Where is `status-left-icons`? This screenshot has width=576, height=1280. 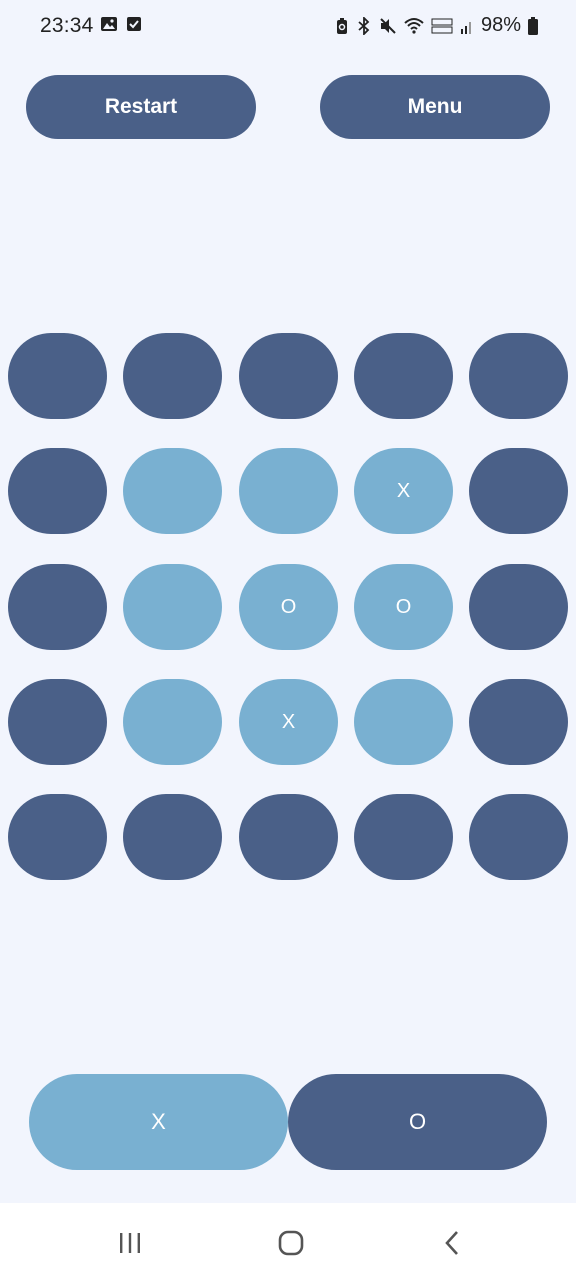
status-left-icons is located at coordinates (121, 24).